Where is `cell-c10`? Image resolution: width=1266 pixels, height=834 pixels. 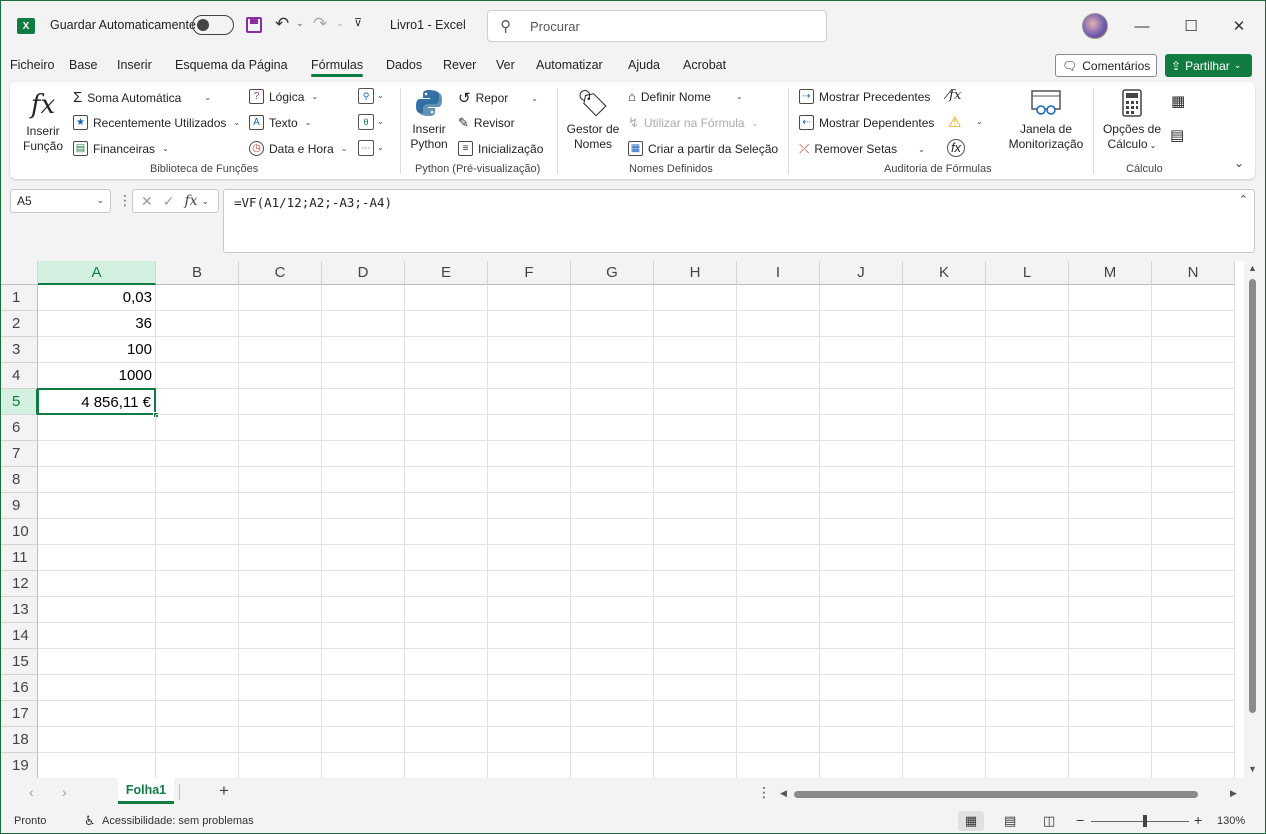 cell-c10 is located at coordinates (280, 532).